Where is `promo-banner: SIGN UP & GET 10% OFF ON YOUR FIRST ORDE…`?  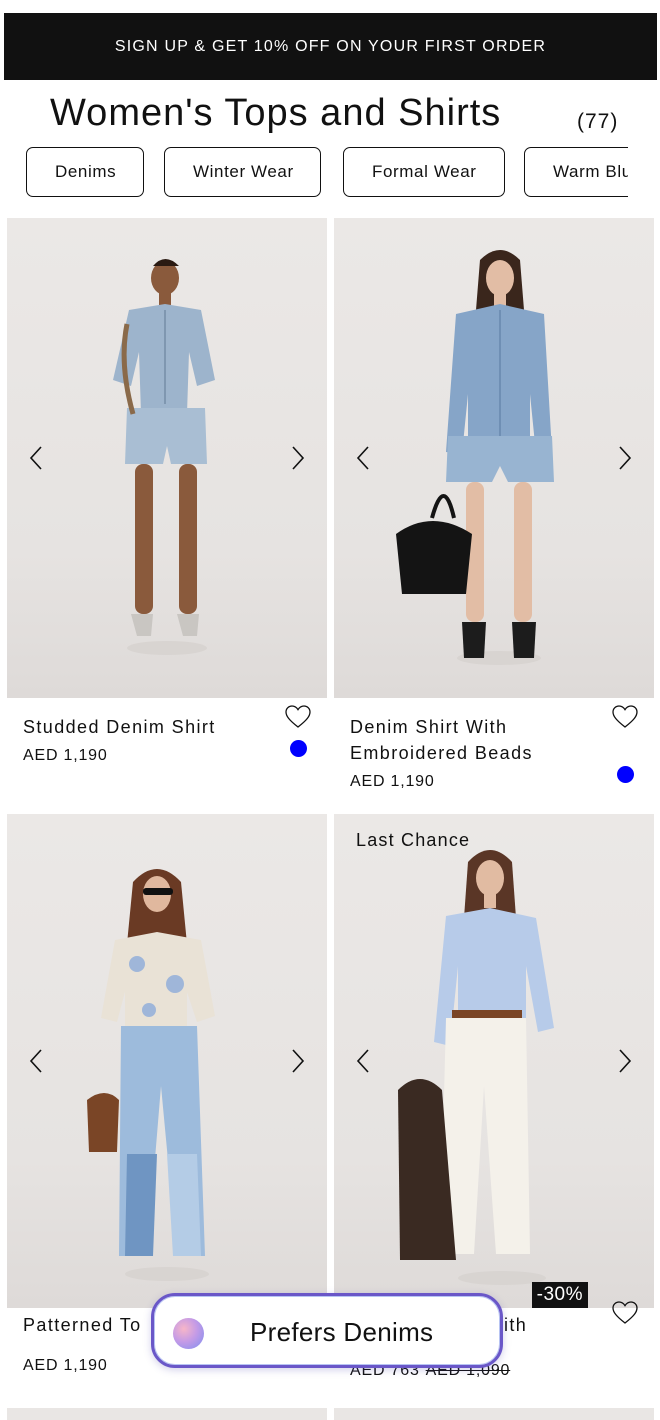 promo-banner: SIGN UP & GET 10% OFF ON YOUR FIRST ORDE… is located at coordinates (330, 46).